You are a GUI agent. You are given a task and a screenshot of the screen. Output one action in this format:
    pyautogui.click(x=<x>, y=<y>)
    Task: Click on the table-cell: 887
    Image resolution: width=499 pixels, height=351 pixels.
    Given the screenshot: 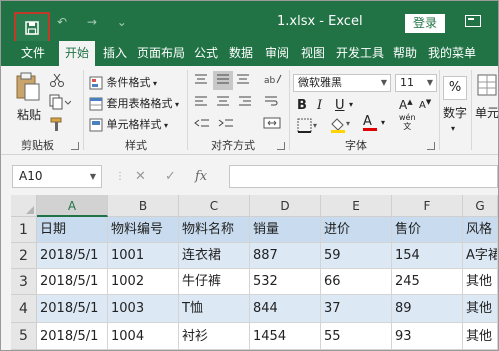 What is the action you would take?
    pyautogui.click(x=285, y=256)
    